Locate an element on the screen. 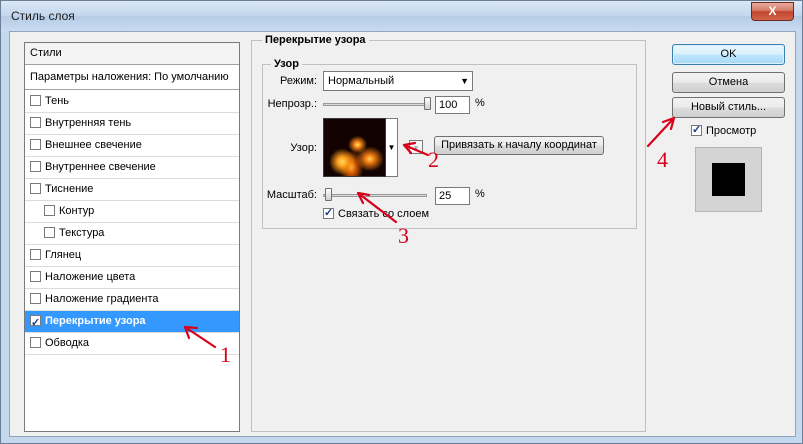  color-overlay-checkbox is located at coordinates (35, 276).